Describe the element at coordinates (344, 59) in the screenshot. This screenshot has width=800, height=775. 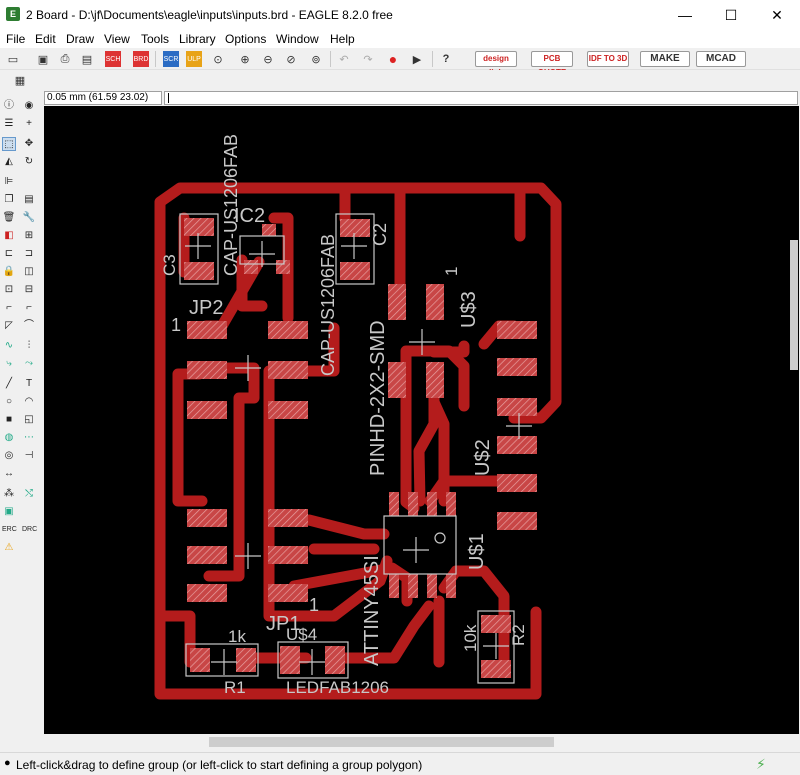
I see `undo-icon: ↶` at that location.